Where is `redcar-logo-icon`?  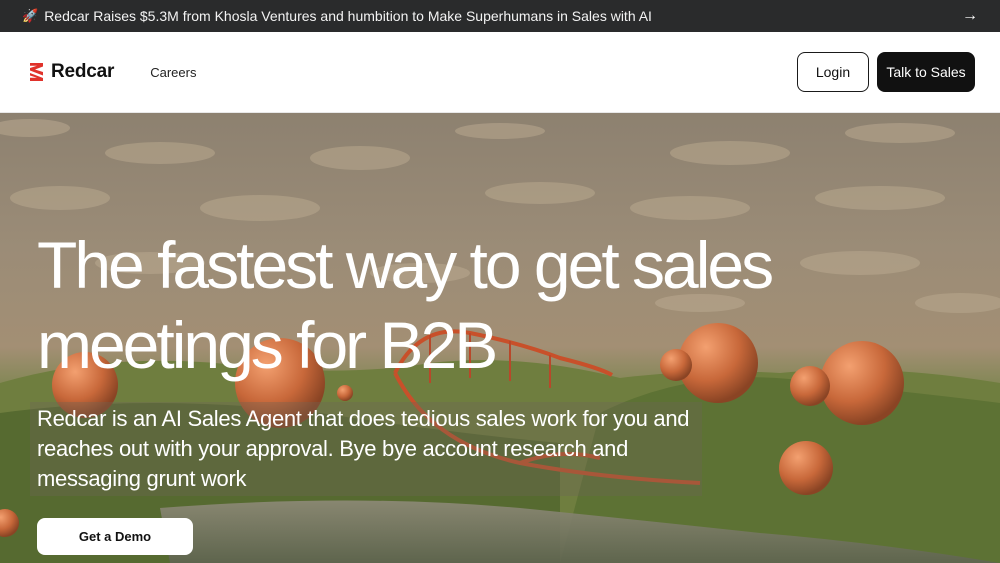 redcar-logo-icon is located at coordinates (36, 72).